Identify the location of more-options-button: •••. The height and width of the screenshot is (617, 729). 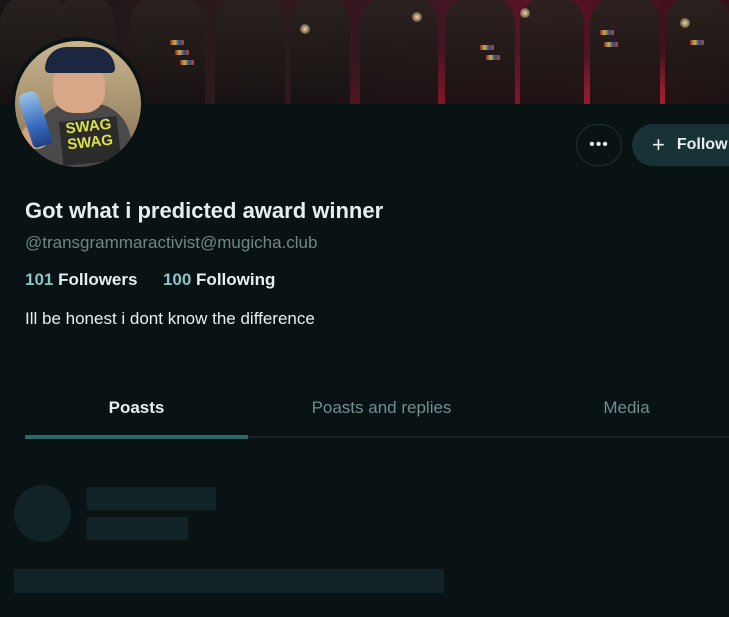
(599, 145).